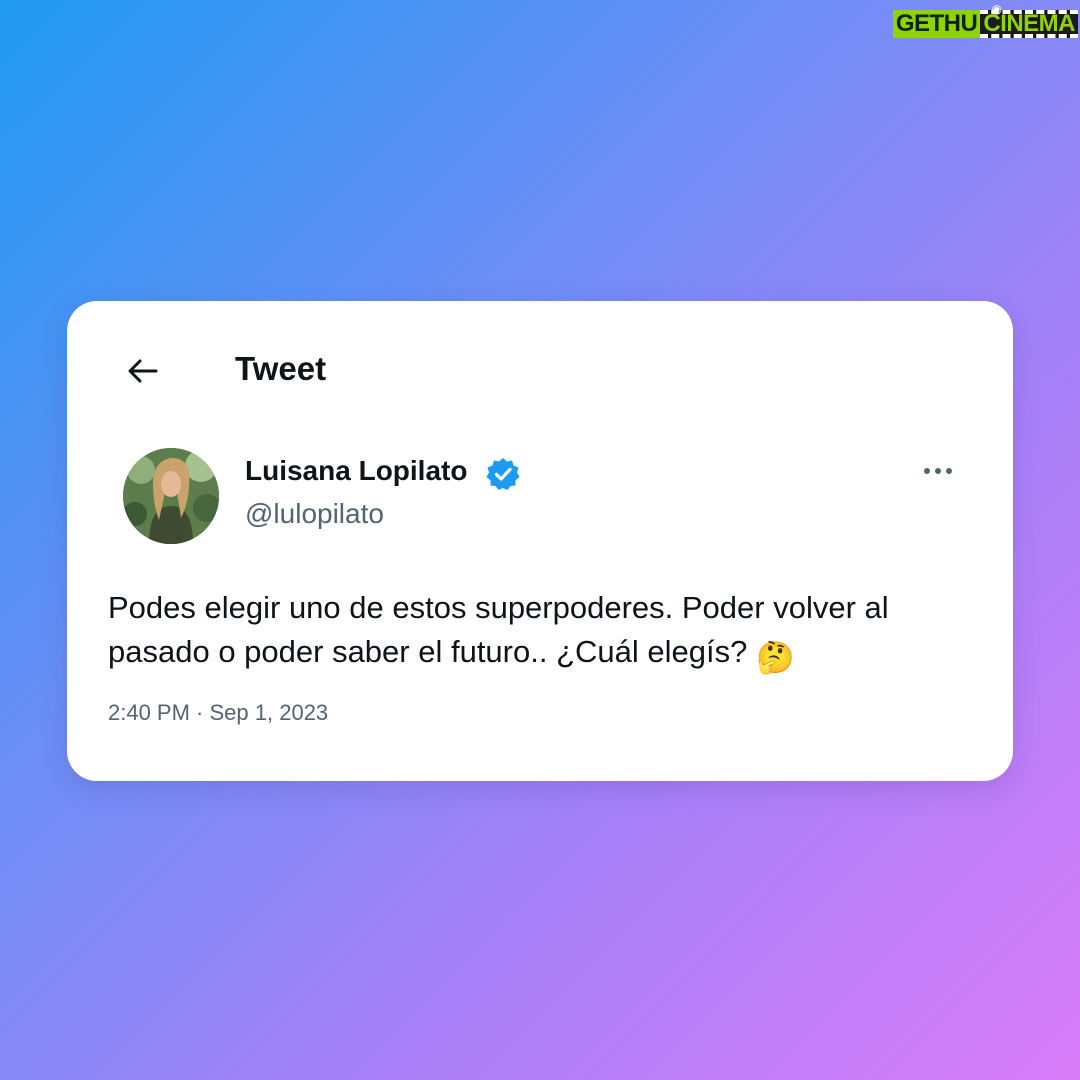  I want to click on thinking-face-emoji: 🤔, so click(775, 657).